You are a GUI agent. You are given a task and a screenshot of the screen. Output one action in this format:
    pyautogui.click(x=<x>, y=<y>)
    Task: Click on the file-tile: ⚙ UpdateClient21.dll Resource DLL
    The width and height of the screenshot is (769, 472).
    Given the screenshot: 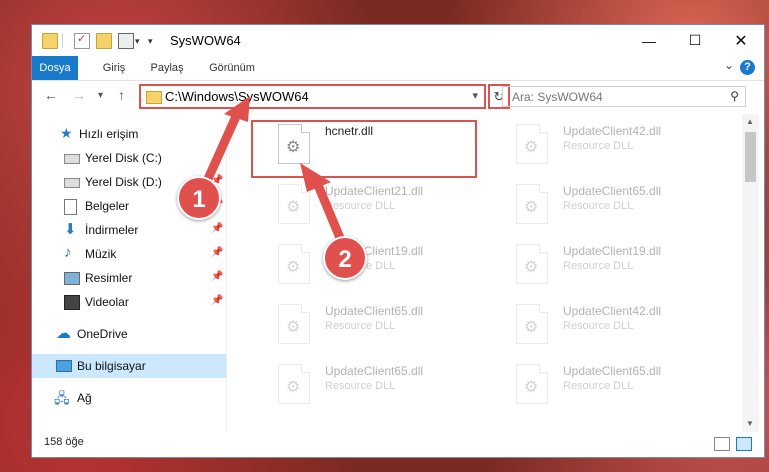 What is the action you would take?
    pyautogui.click(x=367, y=208)
    